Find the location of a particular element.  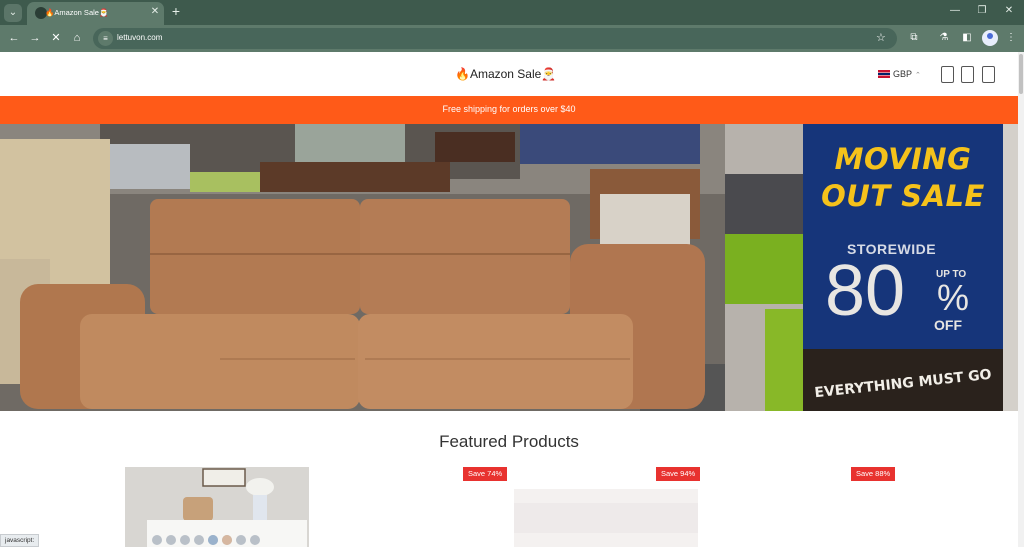

profile-avatar-icon is located at coordinates (990, 38).